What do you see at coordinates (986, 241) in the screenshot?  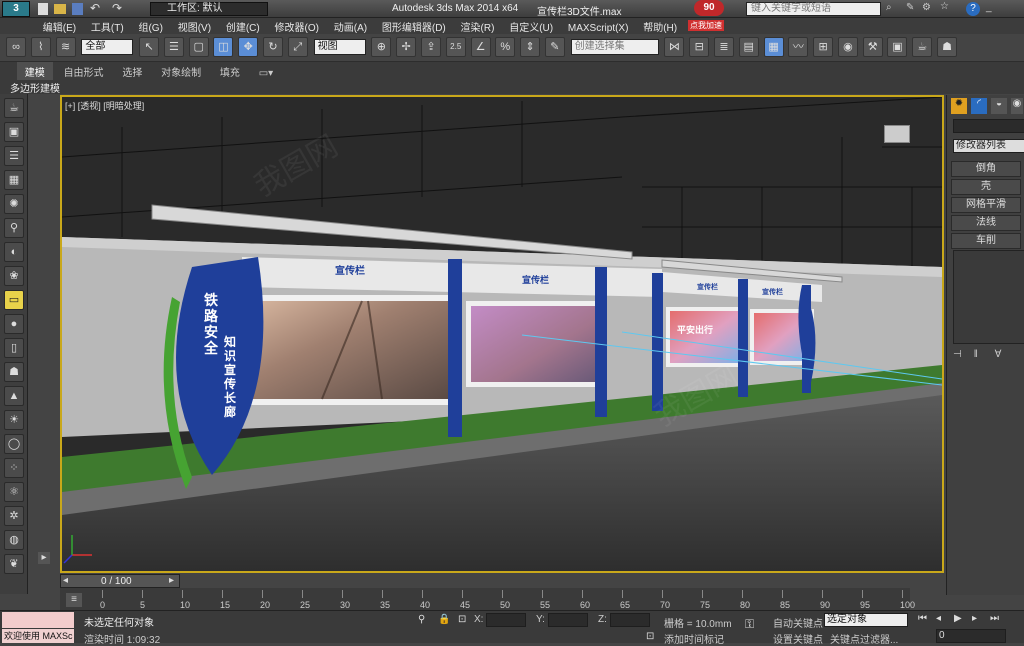 I see `lathe-button: 车削` at bounding box center [986, 241].